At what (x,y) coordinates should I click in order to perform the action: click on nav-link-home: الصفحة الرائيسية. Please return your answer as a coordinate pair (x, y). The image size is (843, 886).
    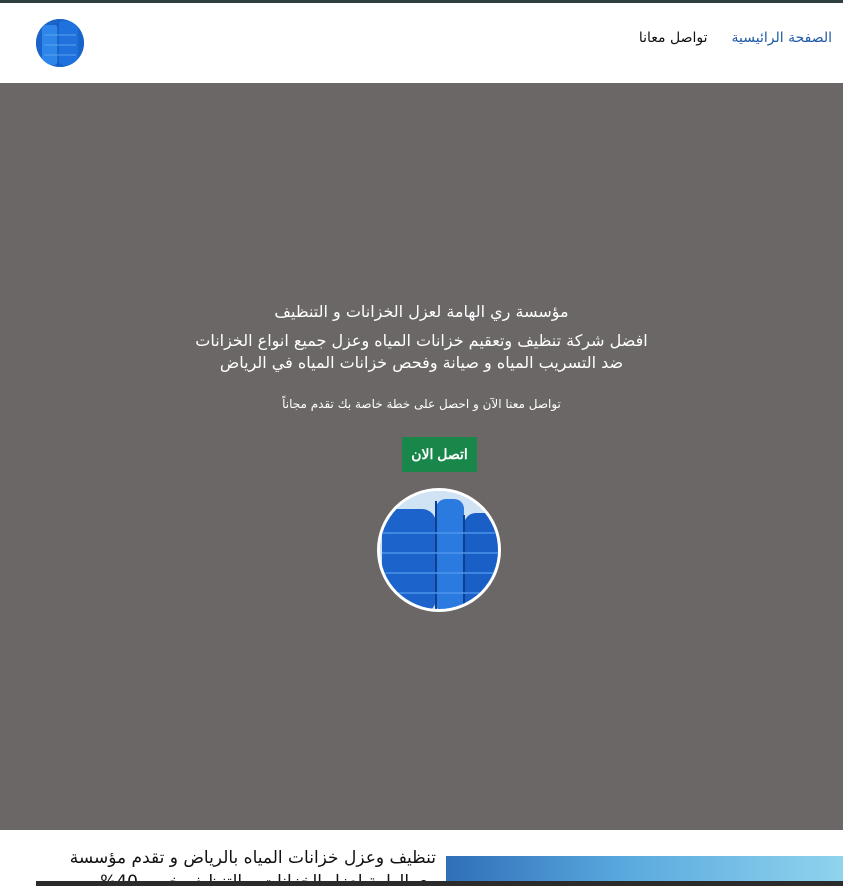
    Looking at the image, I should click on (782, 38).